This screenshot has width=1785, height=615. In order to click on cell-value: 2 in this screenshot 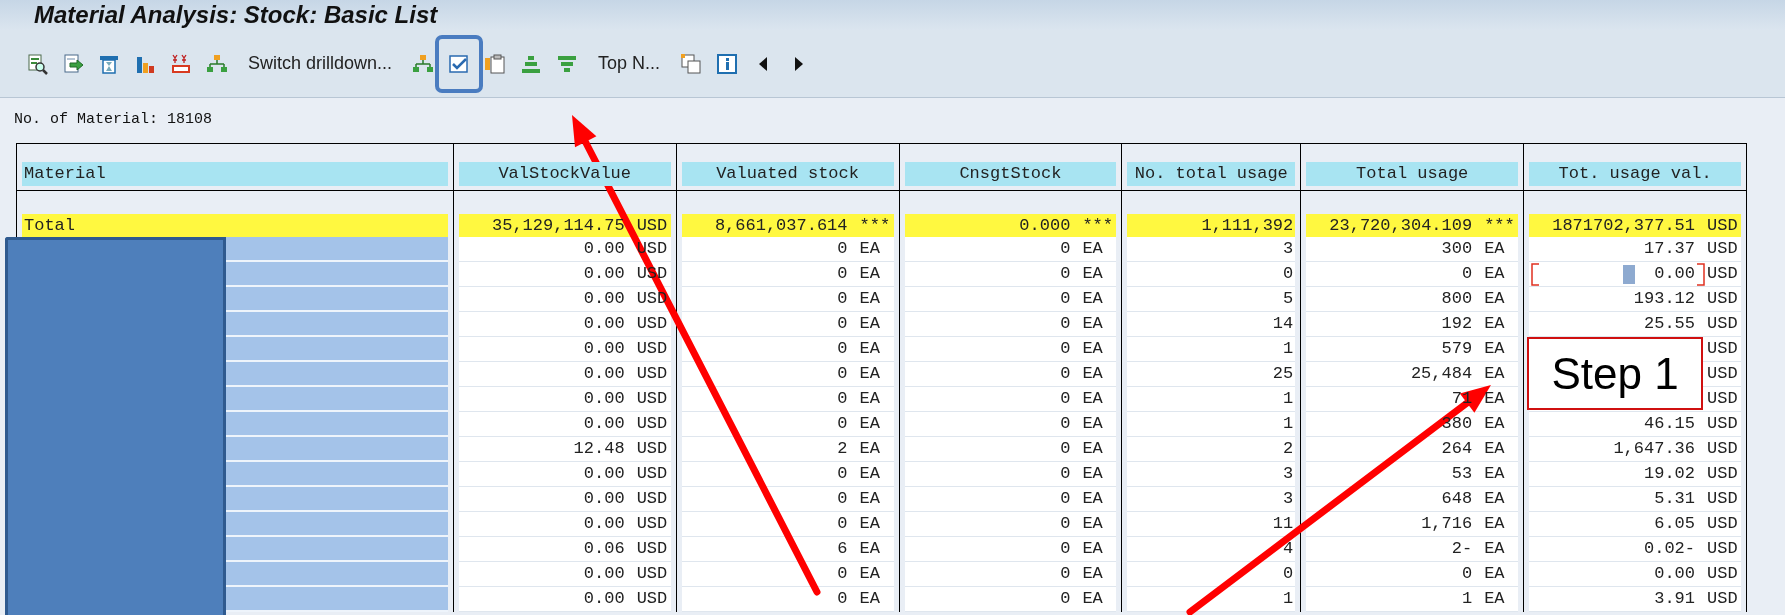, I will do `click(842, 449)`.